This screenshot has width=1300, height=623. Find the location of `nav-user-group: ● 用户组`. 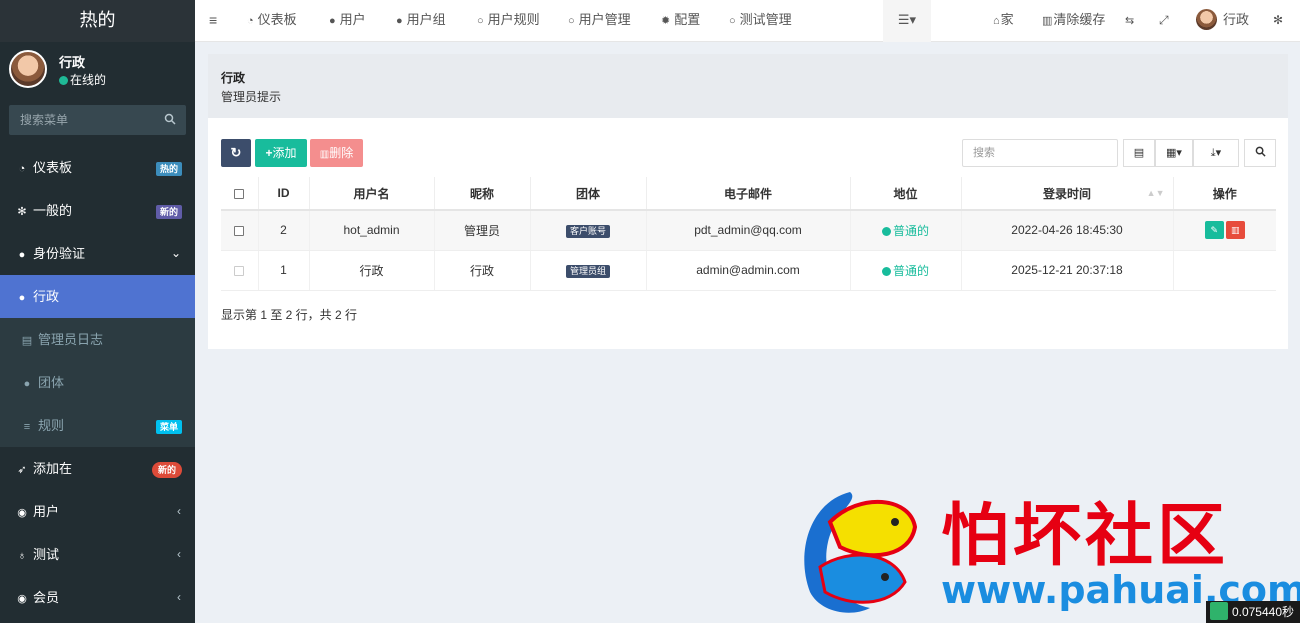

nav-user-group: ● 用户组 is located at coordinates (421, 21).